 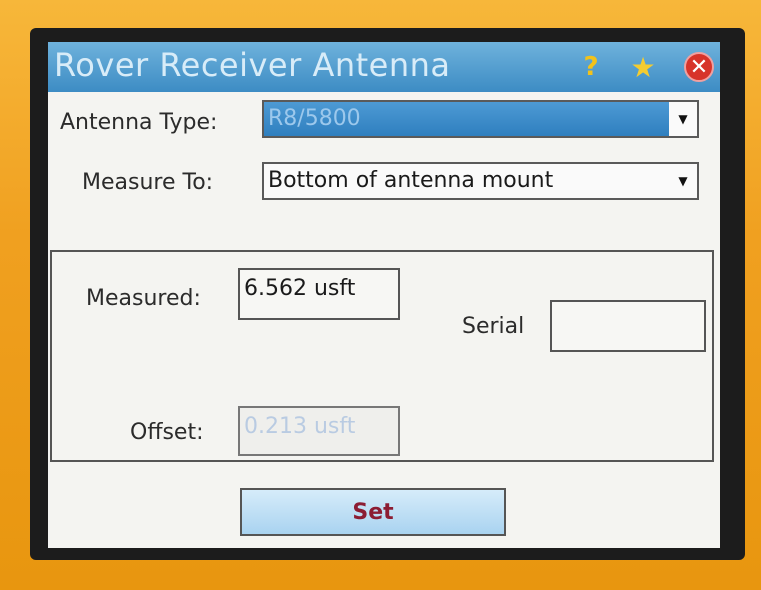 I want to click on measure-to-value: Bottom of antenna mount, so click(x=411, y=180).